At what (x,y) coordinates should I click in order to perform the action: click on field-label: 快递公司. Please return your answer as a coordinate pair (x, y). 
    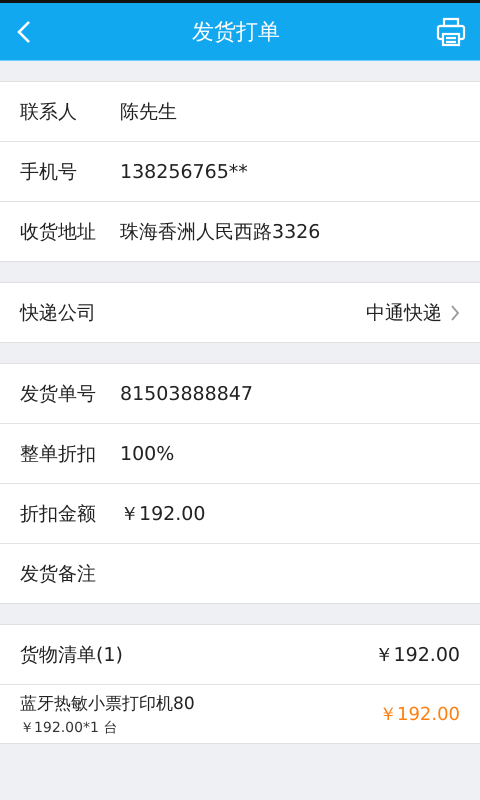
    Looking at the image, I should click on (58, 313).